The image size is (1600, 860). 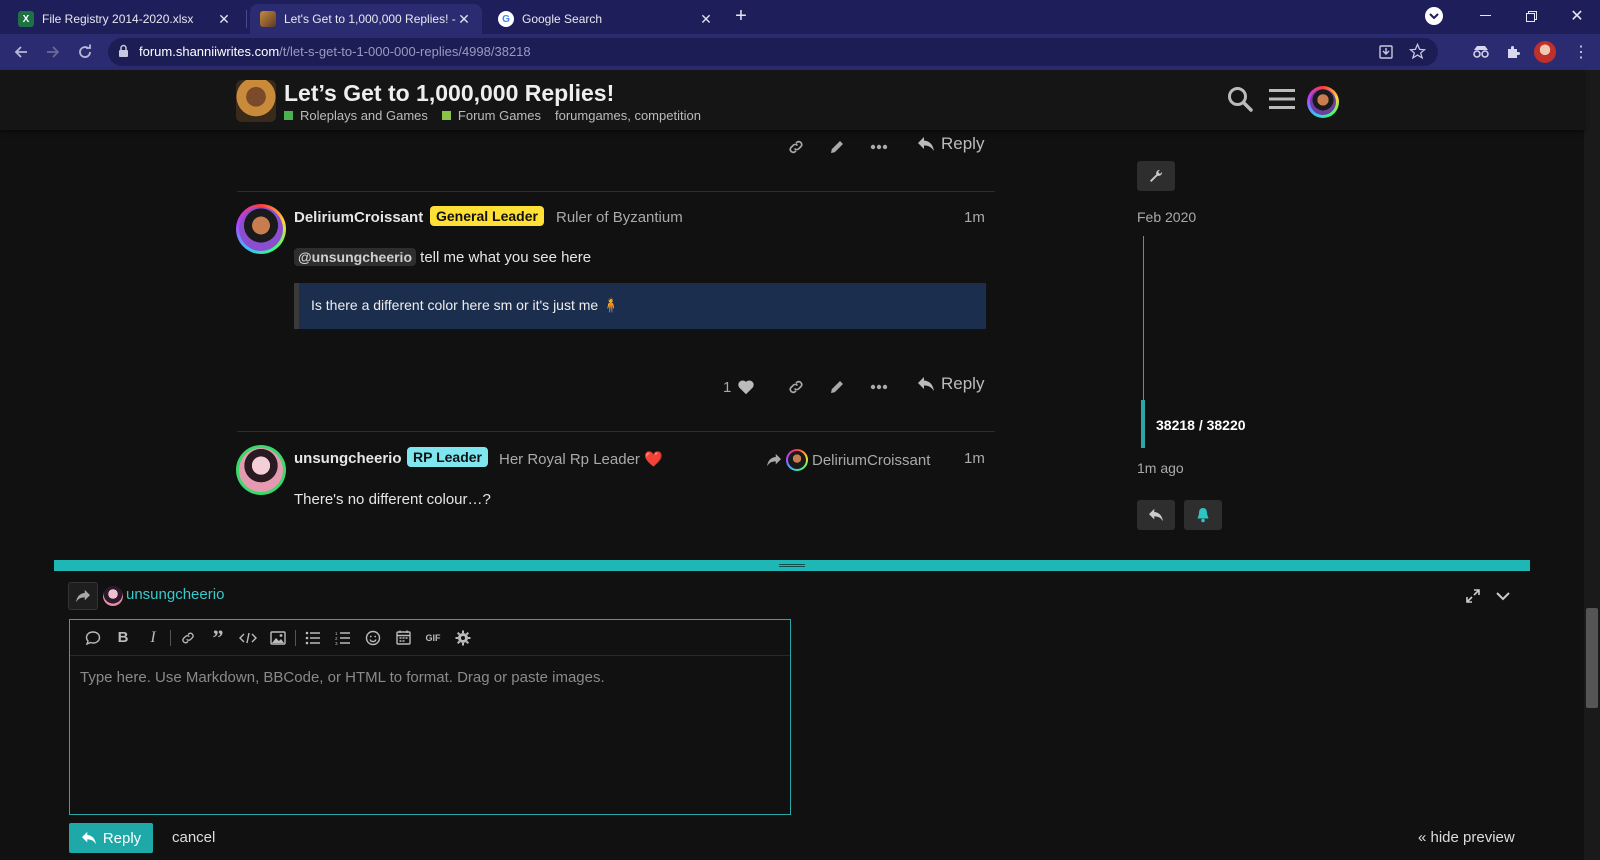 I want to click on category-link: Roleplays and Games, so click(x=364, y=115).